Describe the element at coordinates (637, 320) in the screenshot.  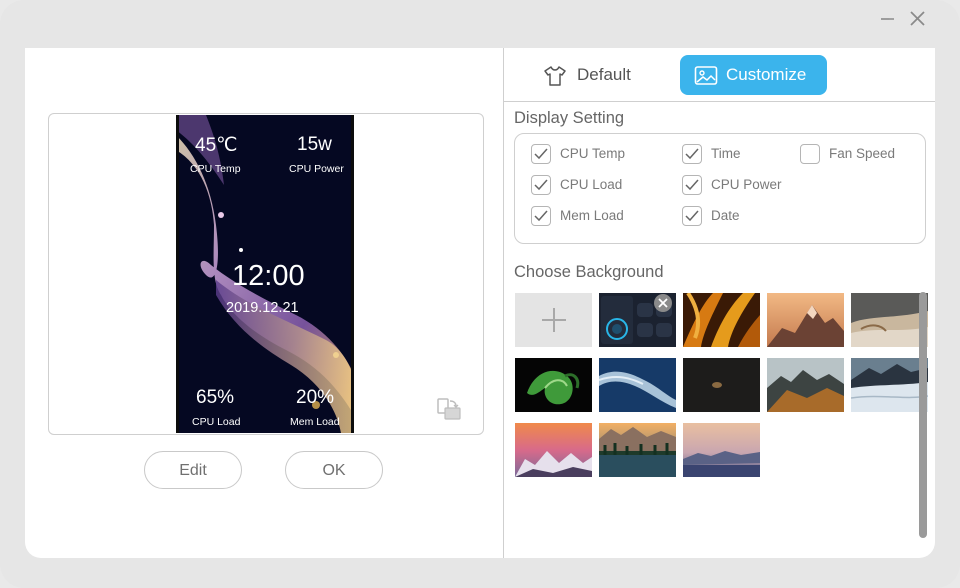
I see `background-thumb-device-theme` at that location.